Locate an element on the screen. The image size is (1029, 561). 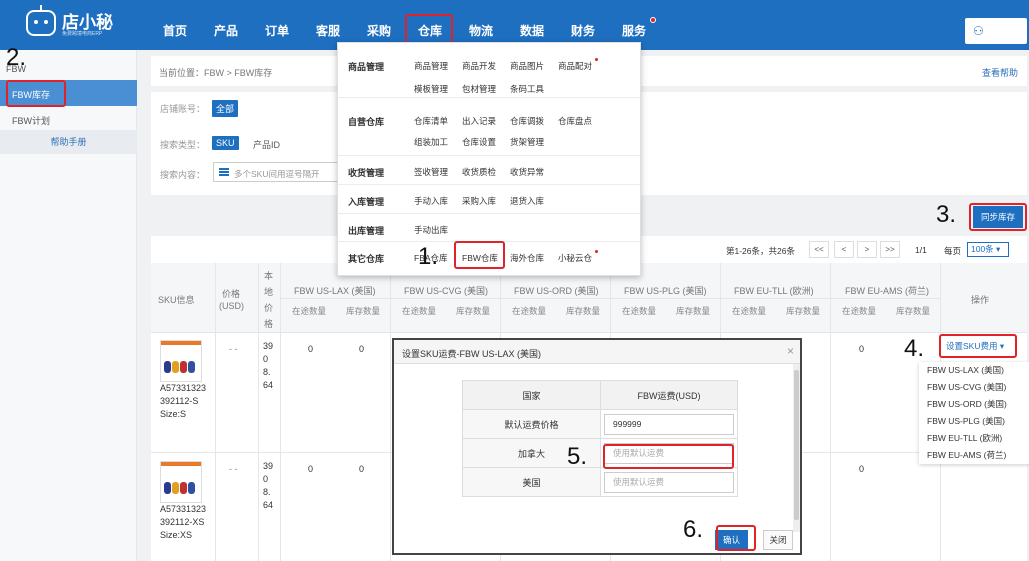
nav-home: 首页 is located at coordinates (175, 30).